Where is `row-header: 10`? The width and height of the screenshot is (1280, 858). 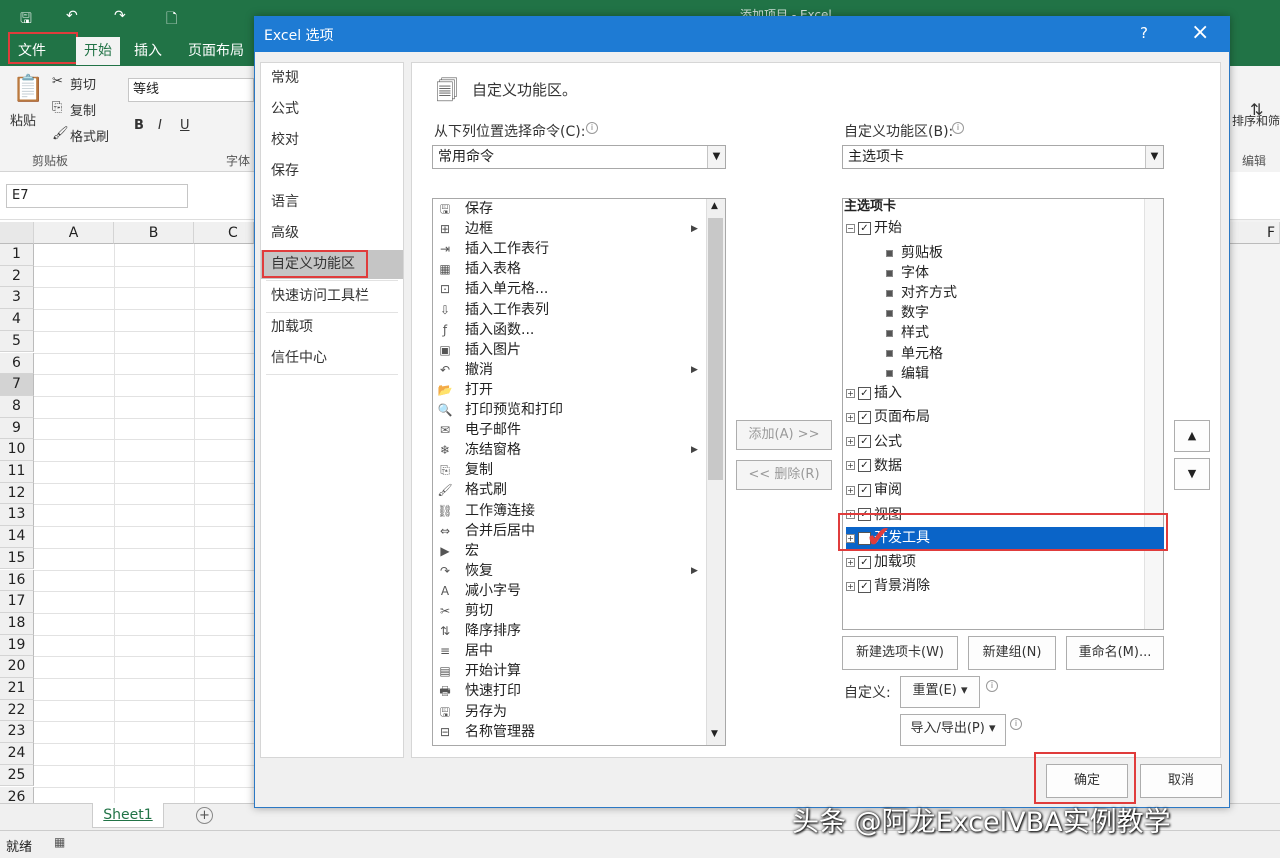
row-header: 10 is located at coordinates (17, 450).